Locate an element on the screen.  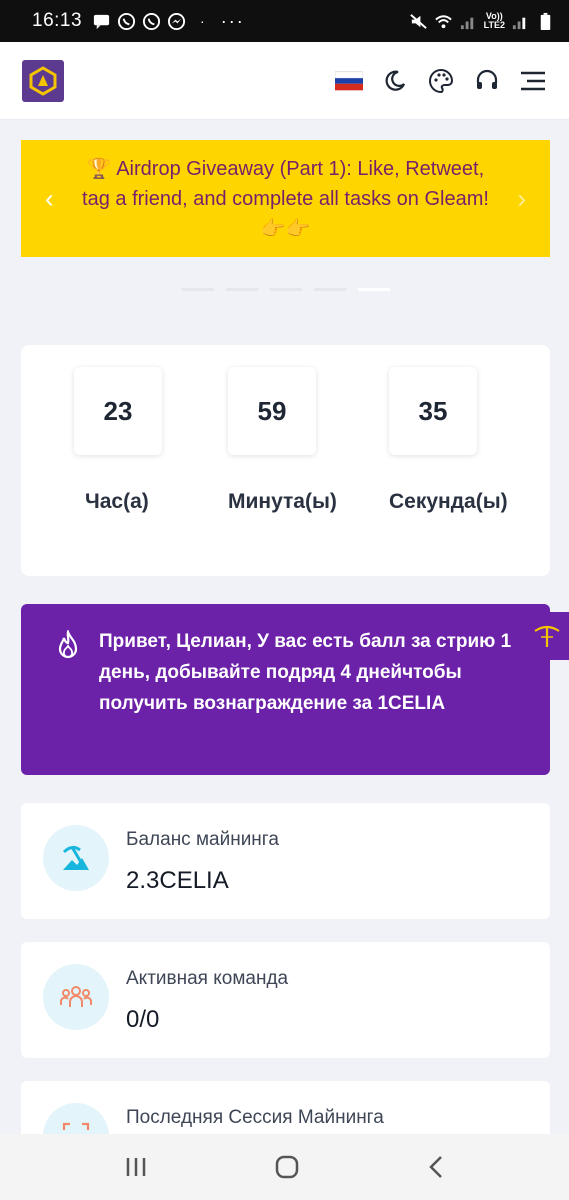
mining-icon-circle is located at coordinates (76, 858).